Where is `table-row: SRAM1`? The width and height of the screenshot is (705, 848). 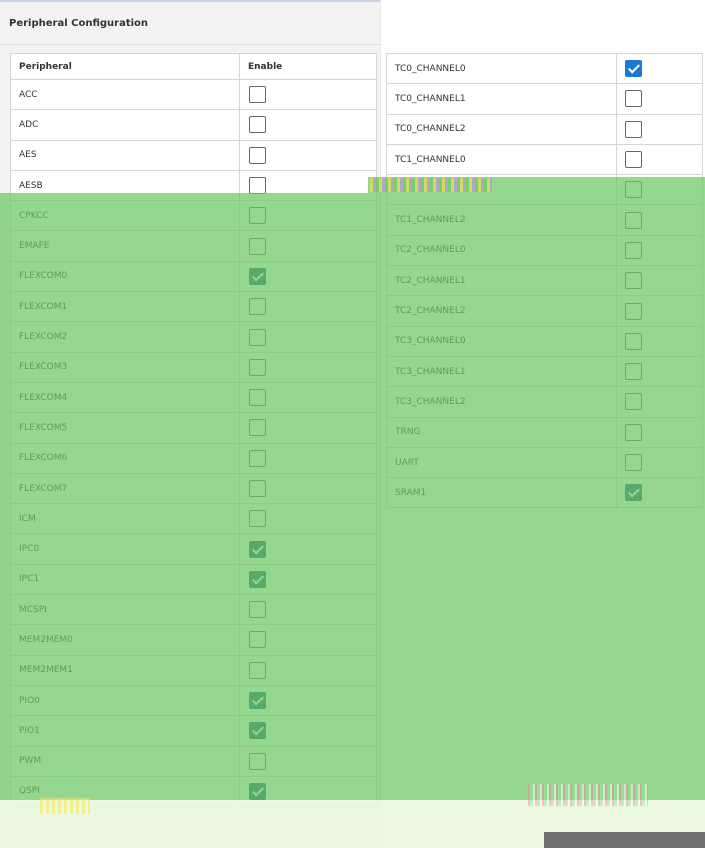
table-row: SRAM1 is located at coordinates (544, 493).